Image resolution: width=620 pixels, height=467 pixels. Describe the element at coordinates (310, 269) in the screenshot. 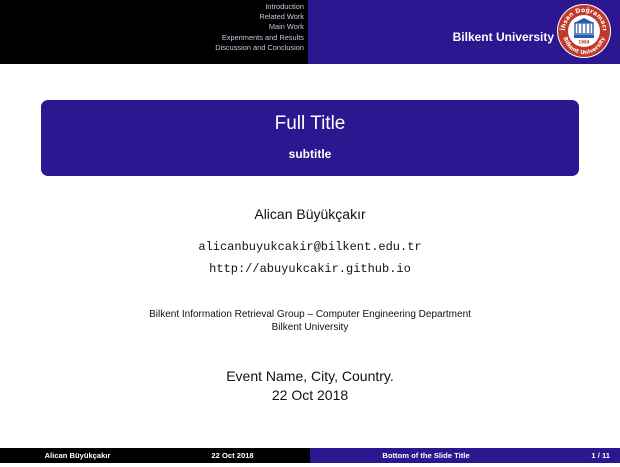

I see `author-website-link: http://abuyukcakir.github.io` at that location.